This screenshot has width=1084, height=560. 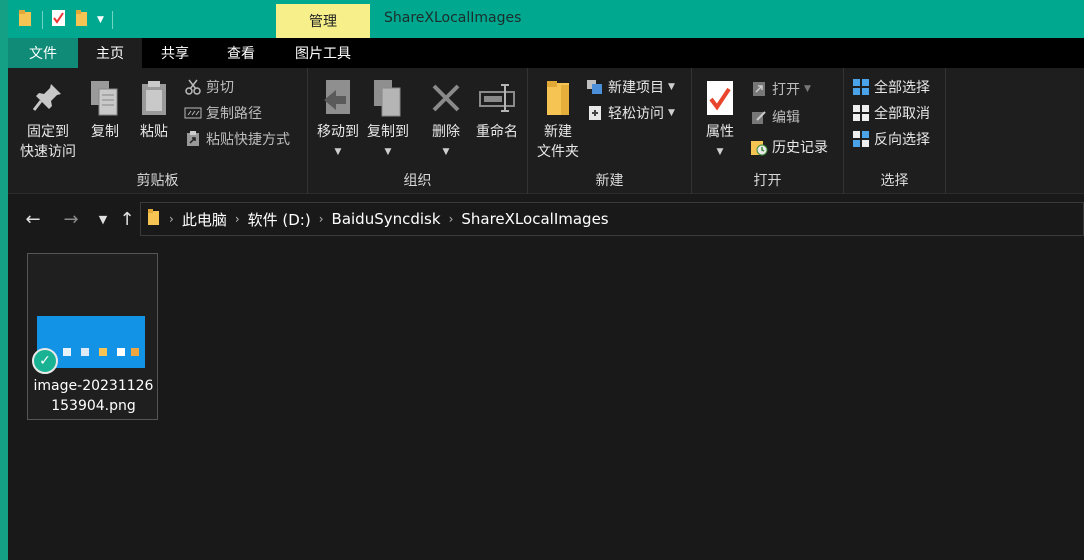 What do you see at coordinates (861, 139) in the screenshot?
I see `invert-selection-icon` at bounding box center [861, 139].